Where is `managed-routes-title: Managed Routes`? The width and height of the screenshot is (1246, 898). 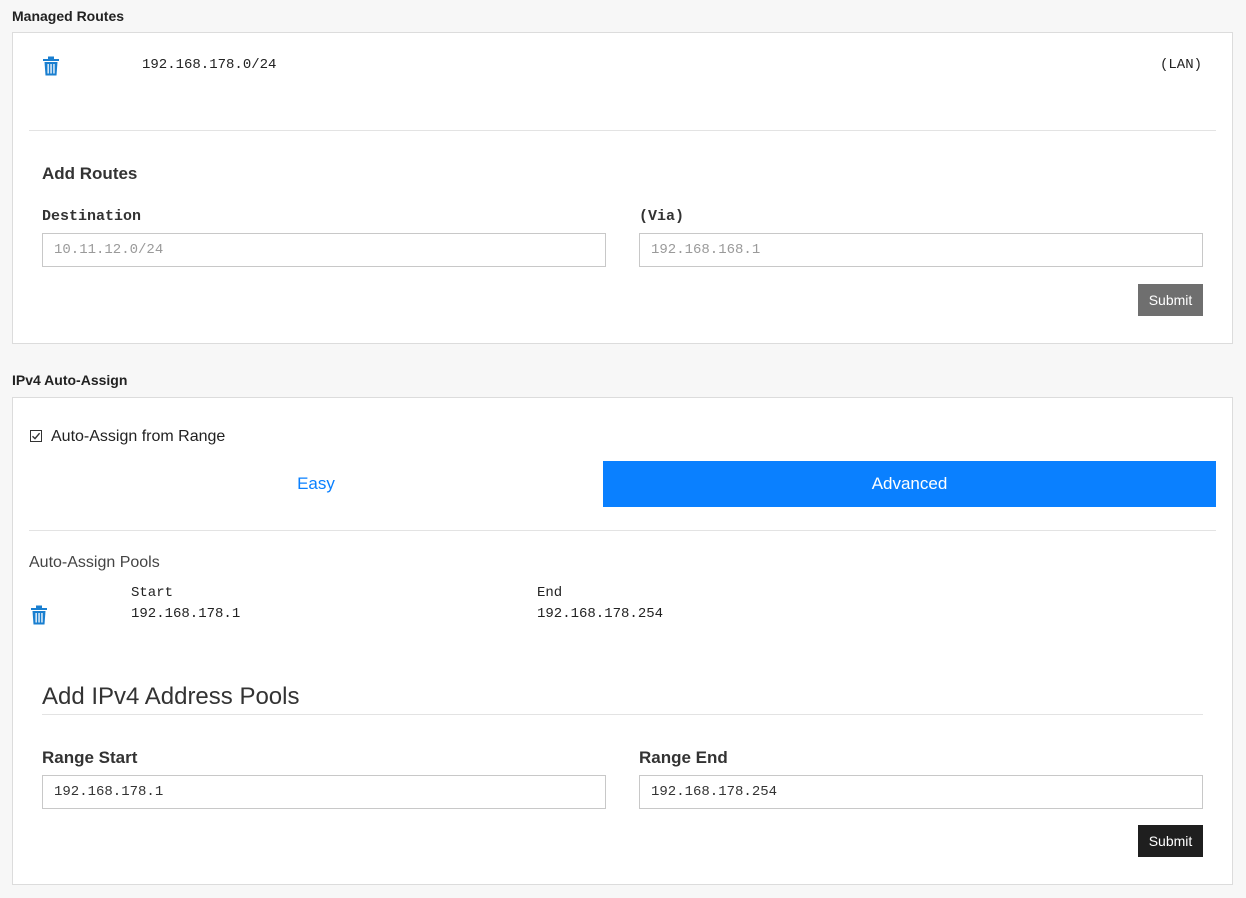 managed-routes-title: Managed Routes is located at coordinates (68, 16).